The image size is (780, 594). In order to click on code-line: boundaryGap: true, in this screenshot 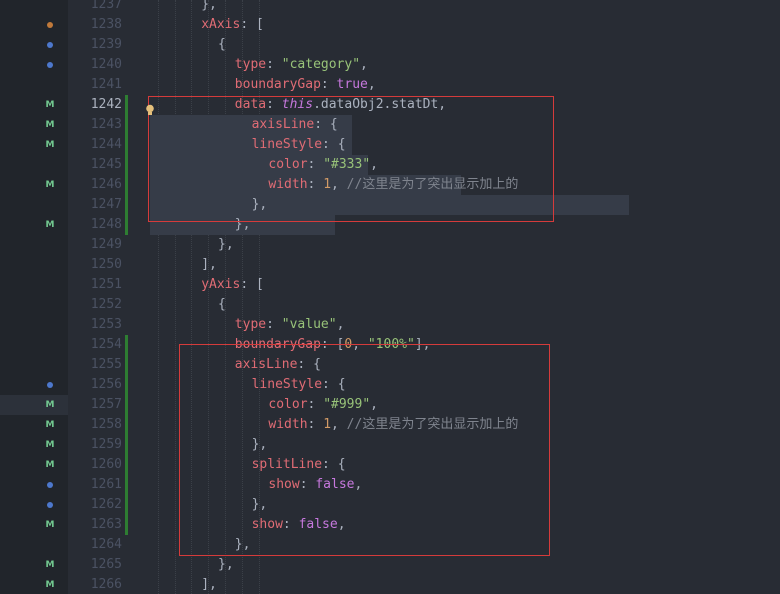, I will do `click(305, 85)`.